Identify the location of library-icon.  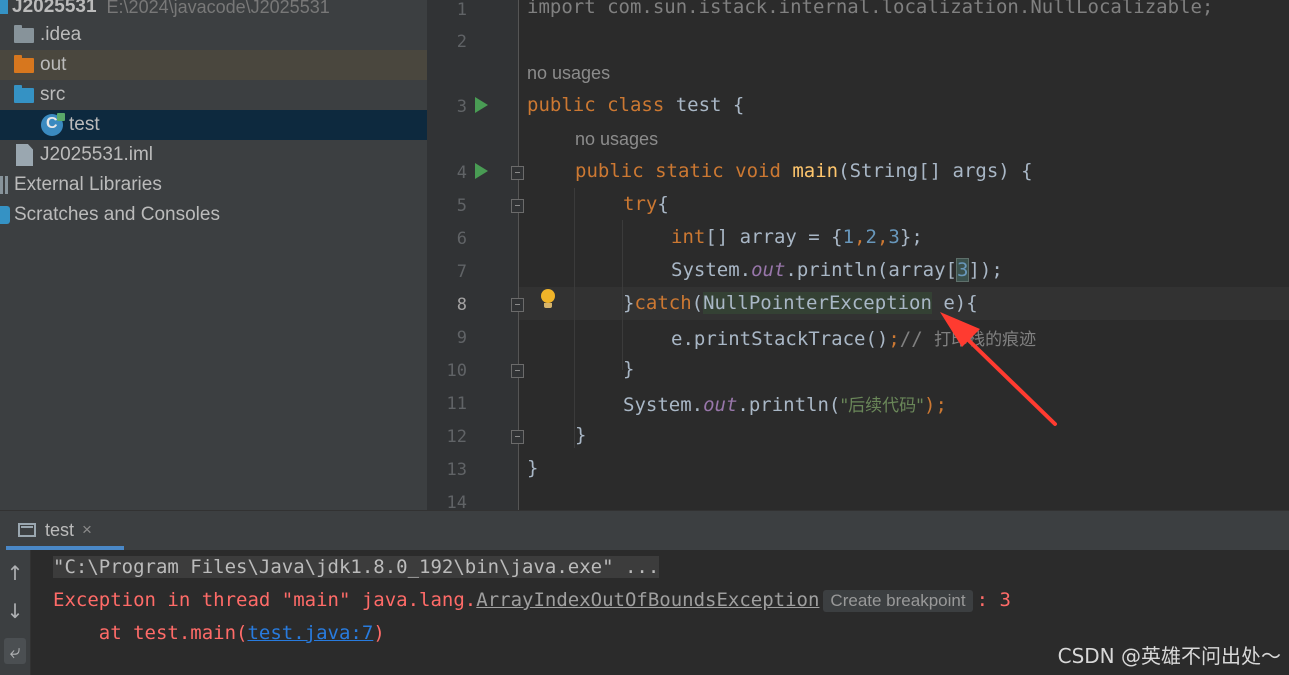
(4, 185).